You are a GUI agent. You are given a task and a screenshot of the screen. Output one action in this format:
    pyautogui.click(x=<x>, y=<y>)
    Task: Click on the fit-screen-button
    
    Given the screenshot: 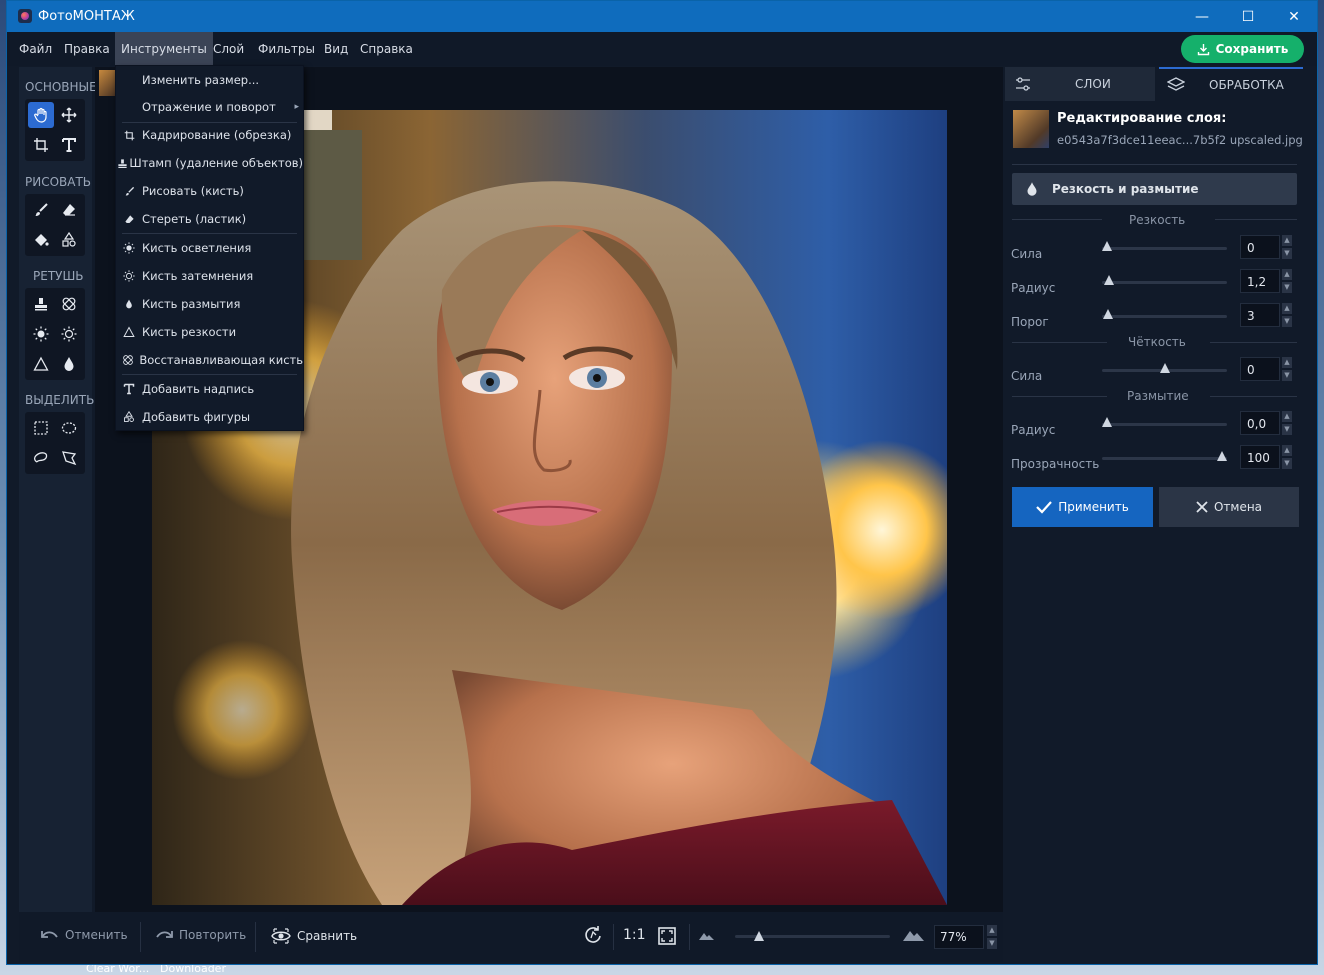 What is the action you would take?
    pyautogui.click(x=667, y=936)
    